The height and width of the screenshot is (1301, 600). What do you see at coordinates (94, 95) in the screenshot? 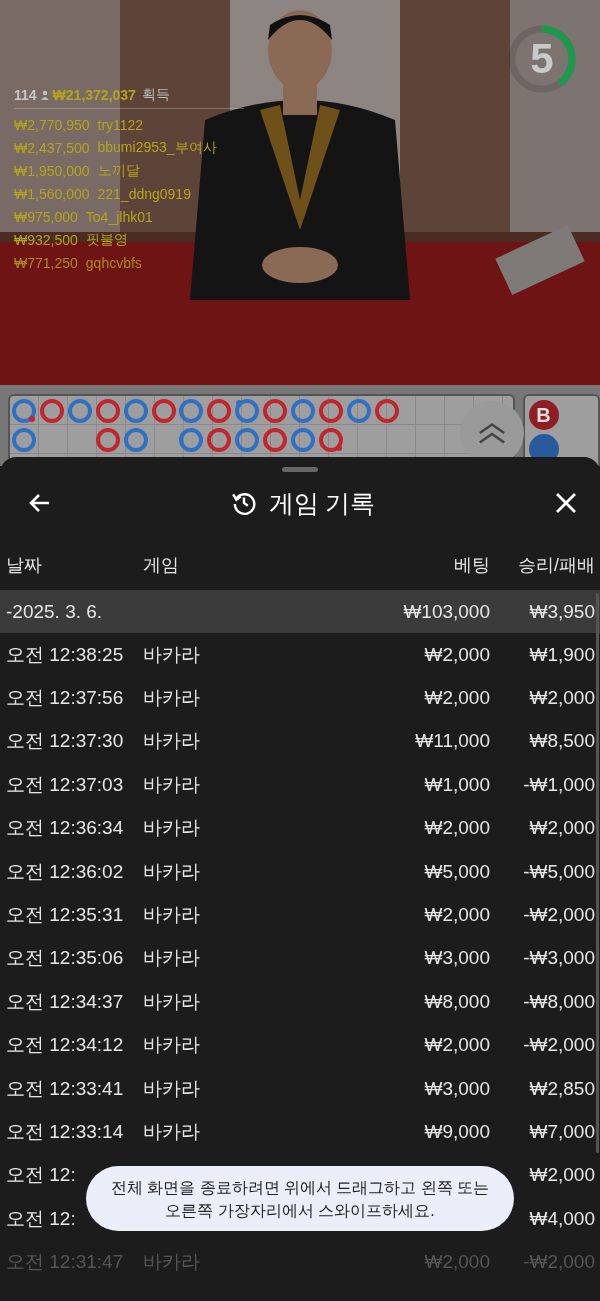
I see `total-winnings: ₩21,372,037` at bounding box center [94, 95].